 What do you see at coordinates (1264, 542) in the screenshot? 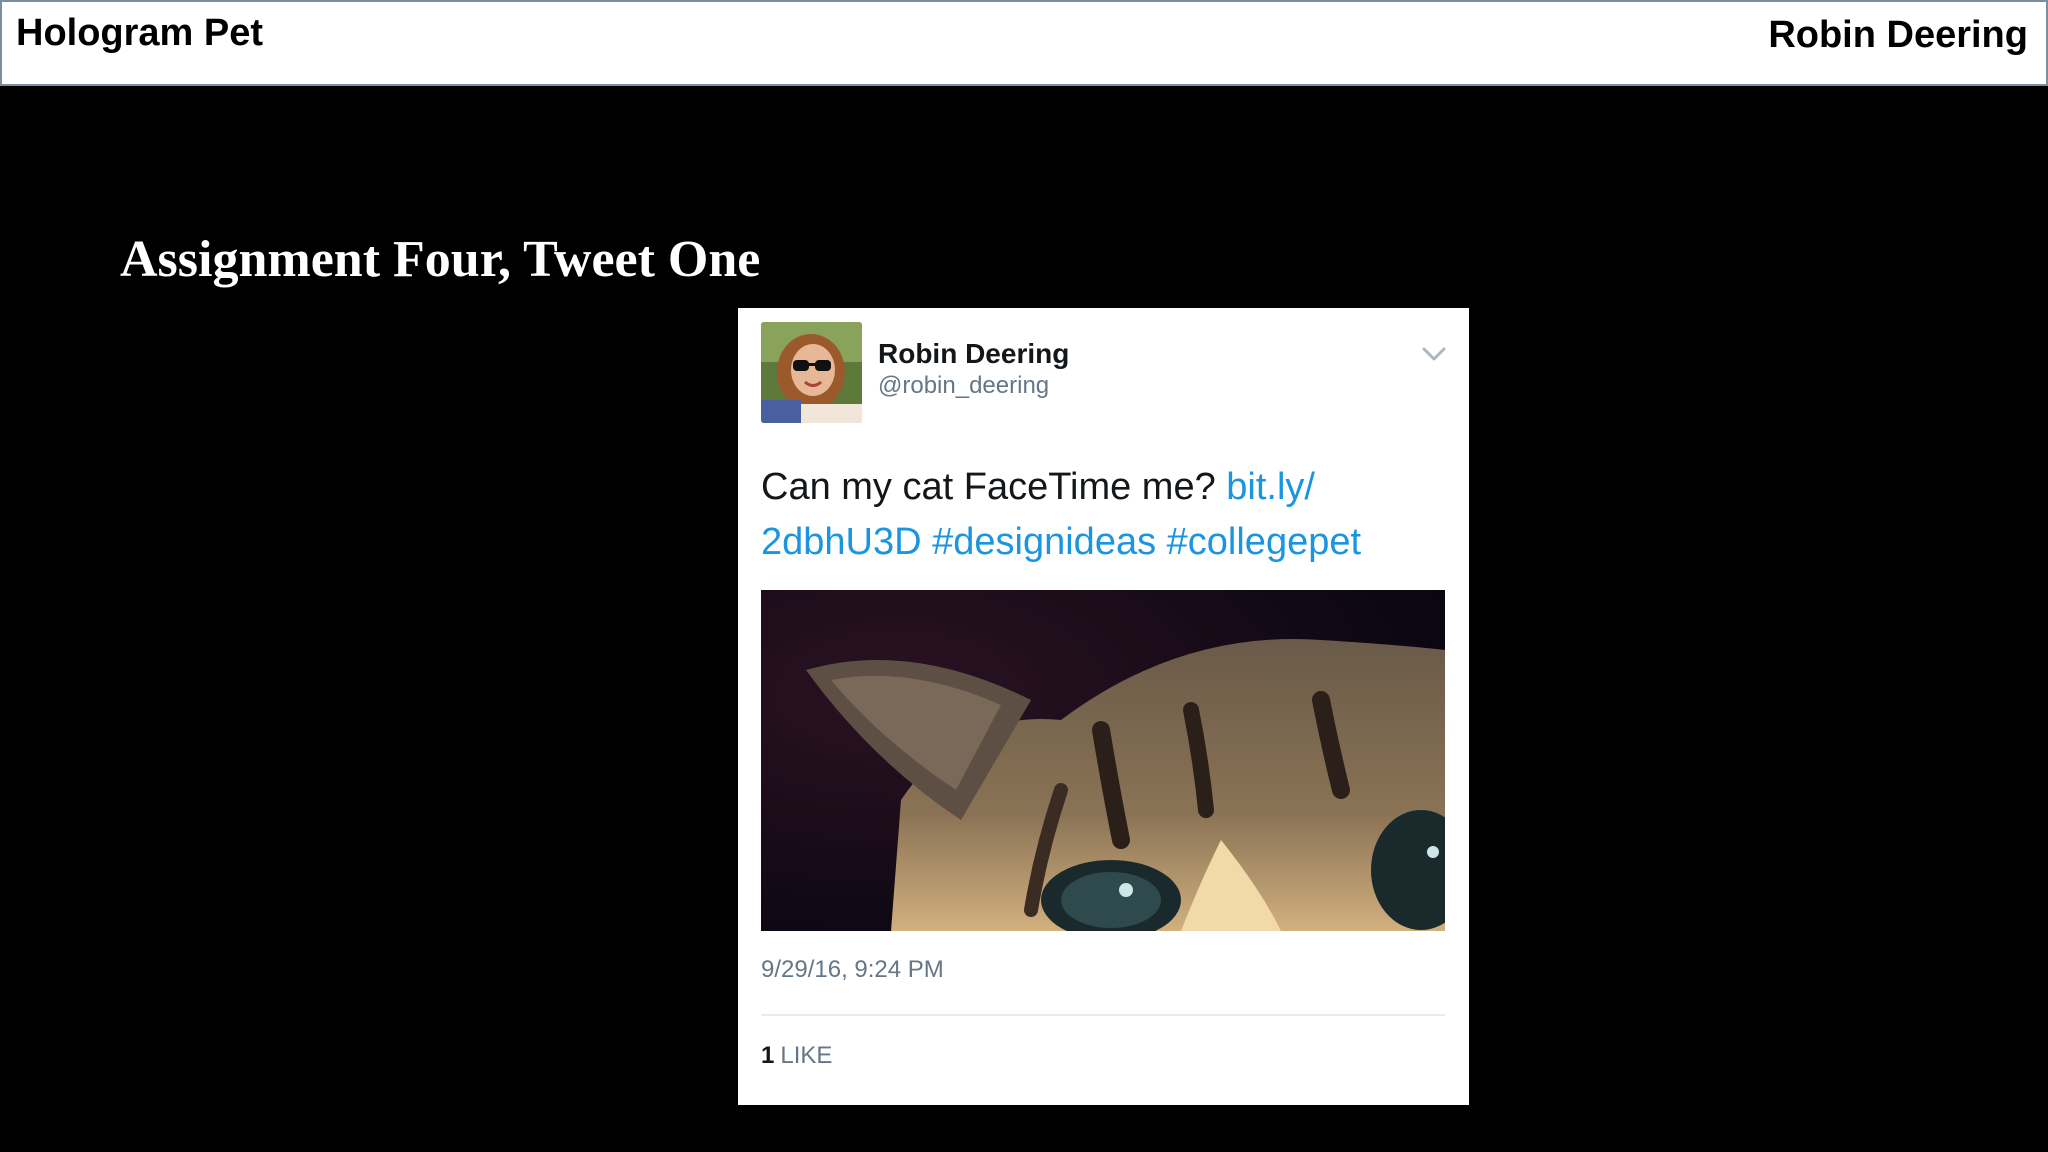
I see `hashtag-collegepet: #collegepet` at bounding box center [1264, 542].